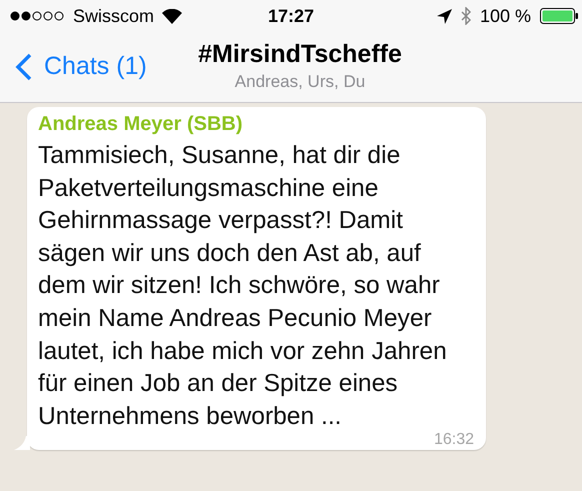  I want to click on participants-list: Andreas, Urs, Du, so click(300, 82).